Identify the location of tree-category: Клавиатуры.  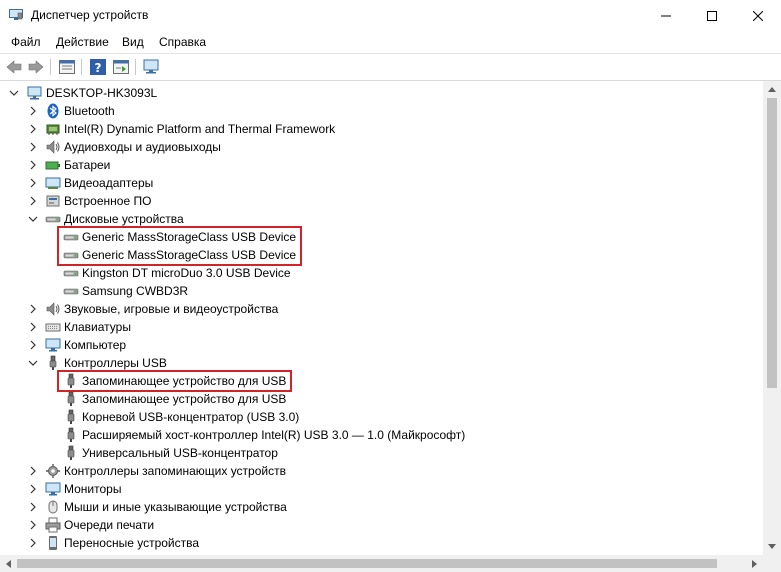
(381, 327).